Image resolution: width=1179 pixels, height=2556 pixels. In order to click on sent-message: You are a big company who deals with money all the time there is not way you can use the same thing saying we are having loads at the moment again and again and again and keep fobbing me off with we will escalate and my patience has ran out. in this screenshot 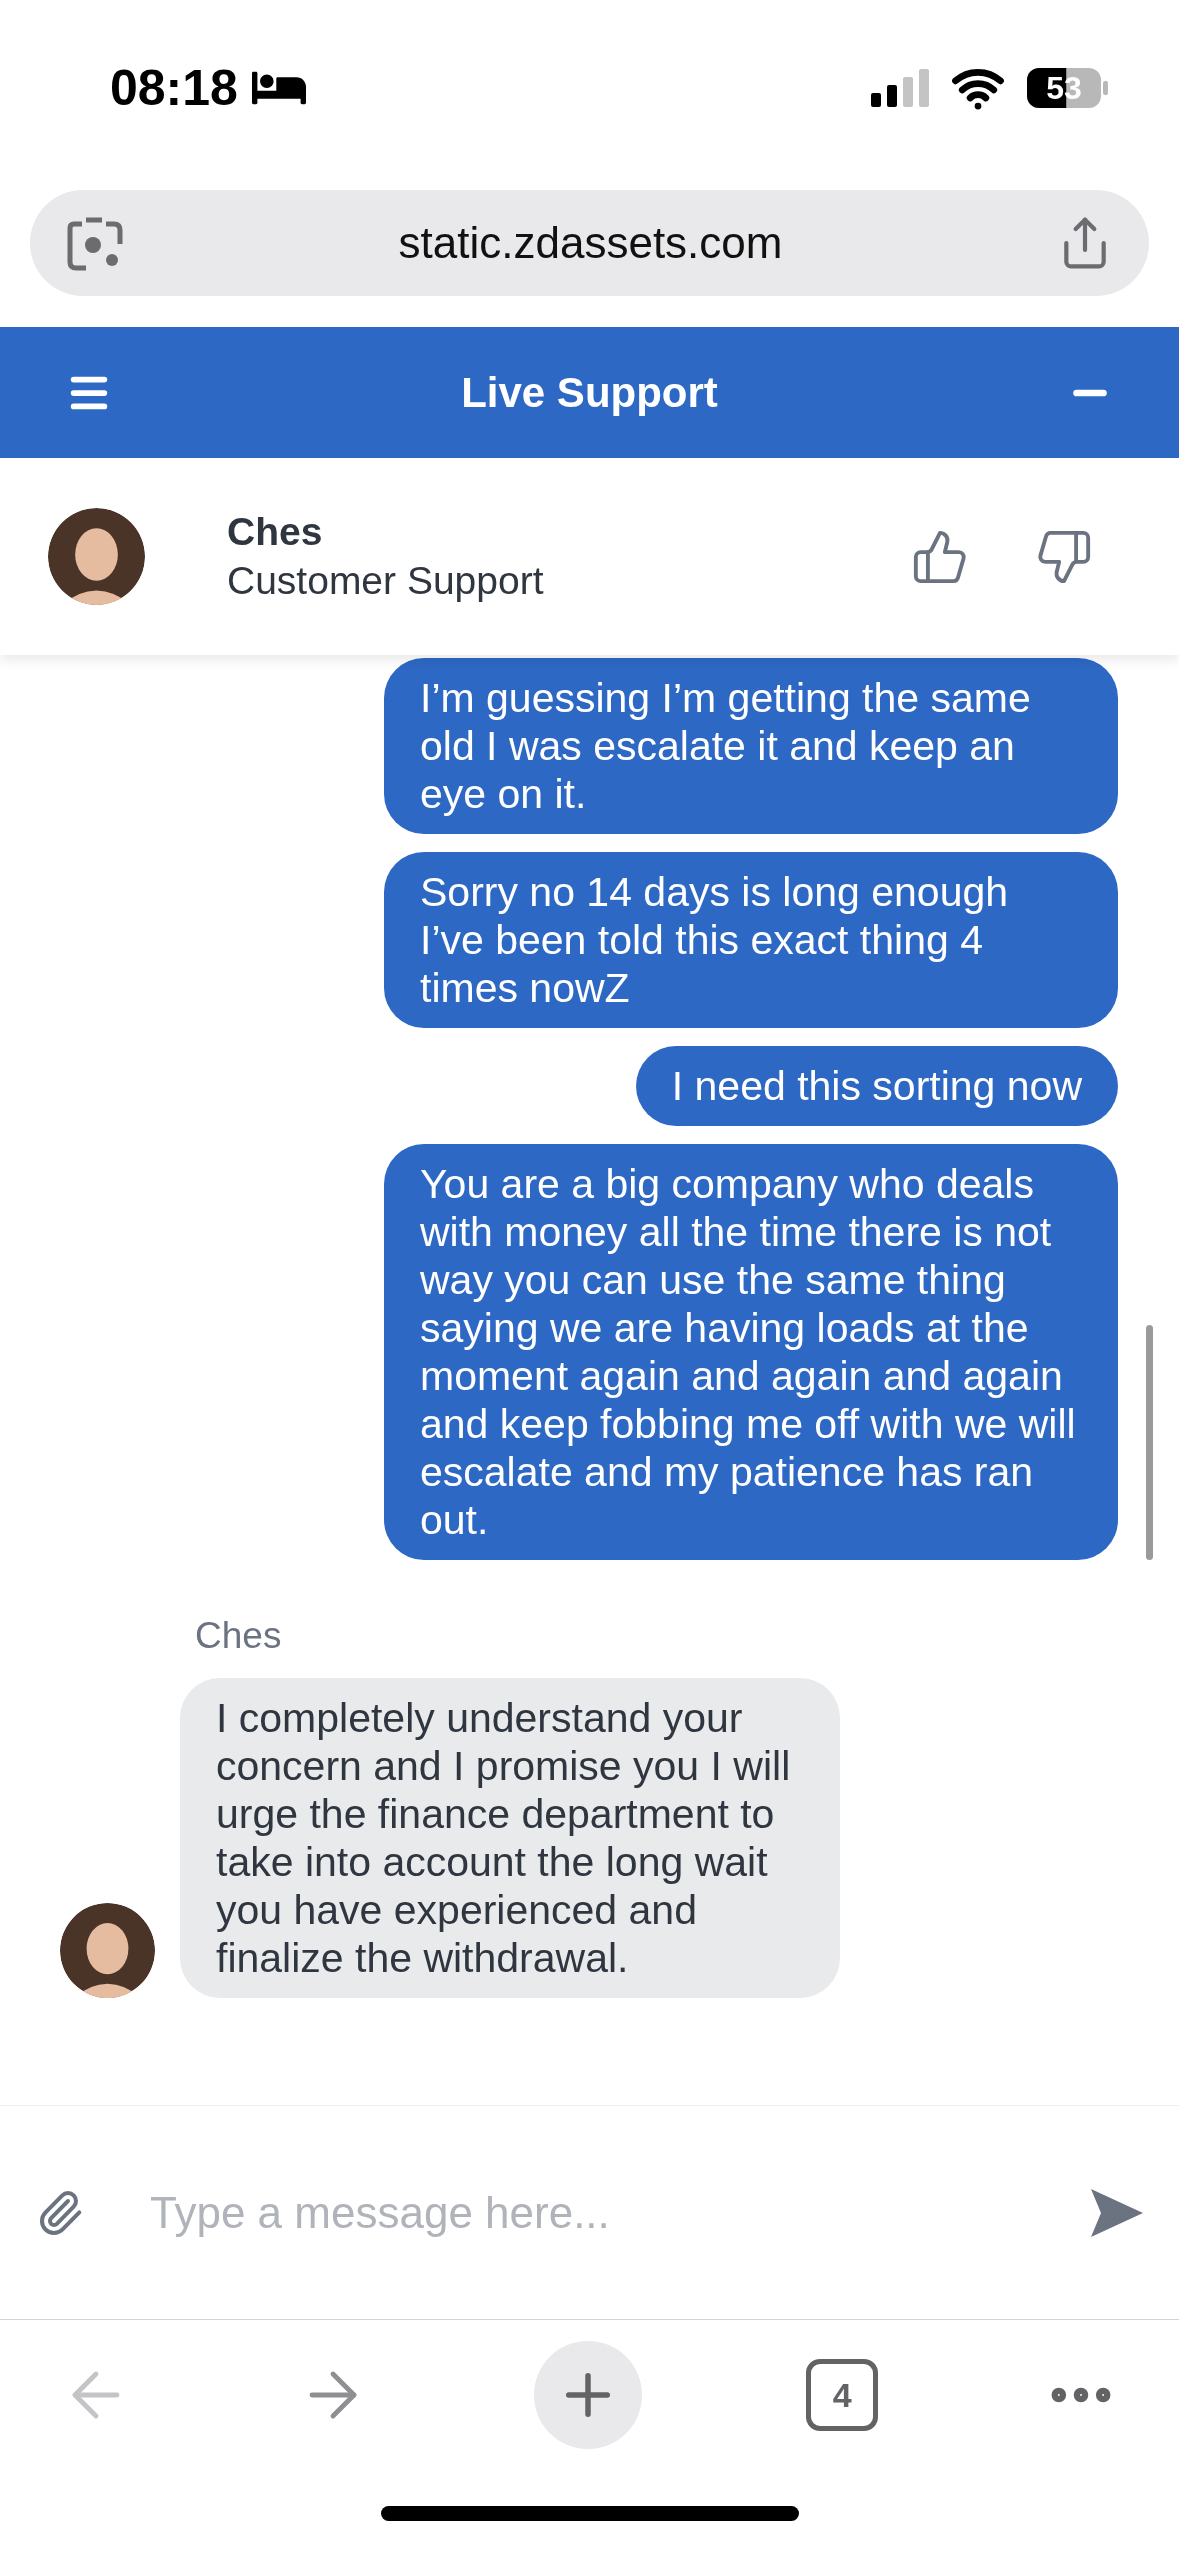, I will do `click(751, 1352)`.